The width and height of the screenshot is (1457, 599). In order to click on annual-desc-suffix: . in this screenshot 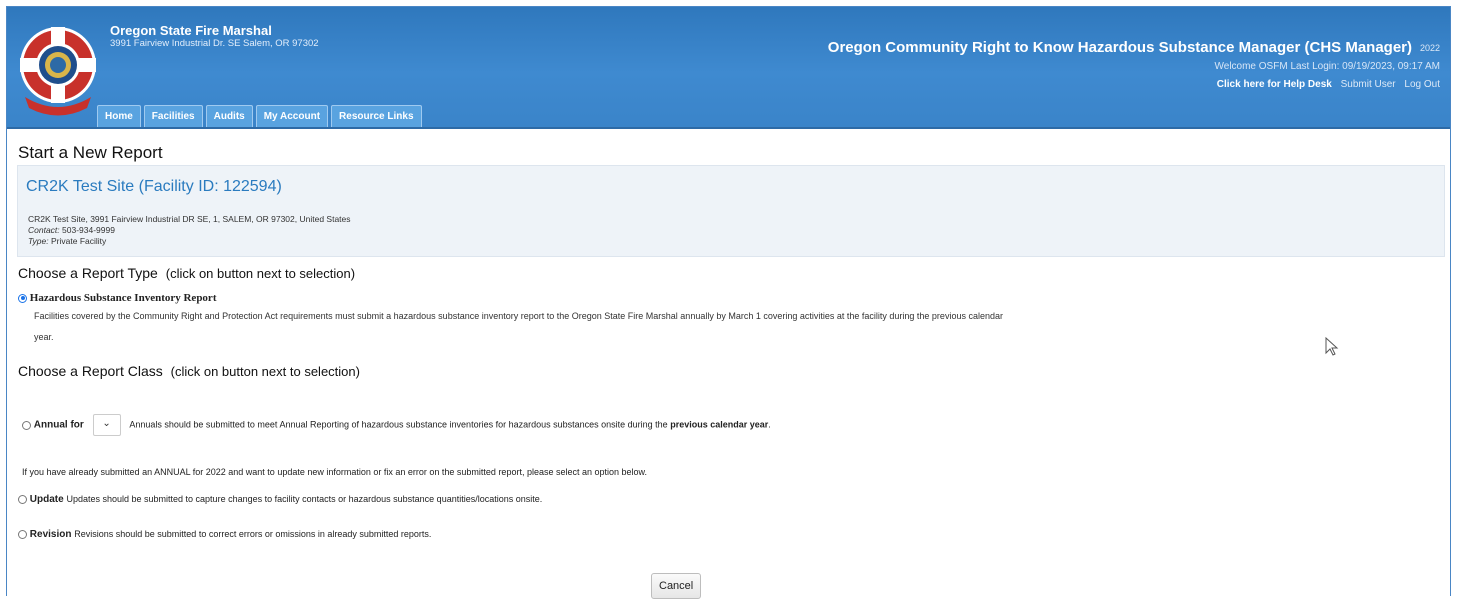, I will do `click(769, 424)`.